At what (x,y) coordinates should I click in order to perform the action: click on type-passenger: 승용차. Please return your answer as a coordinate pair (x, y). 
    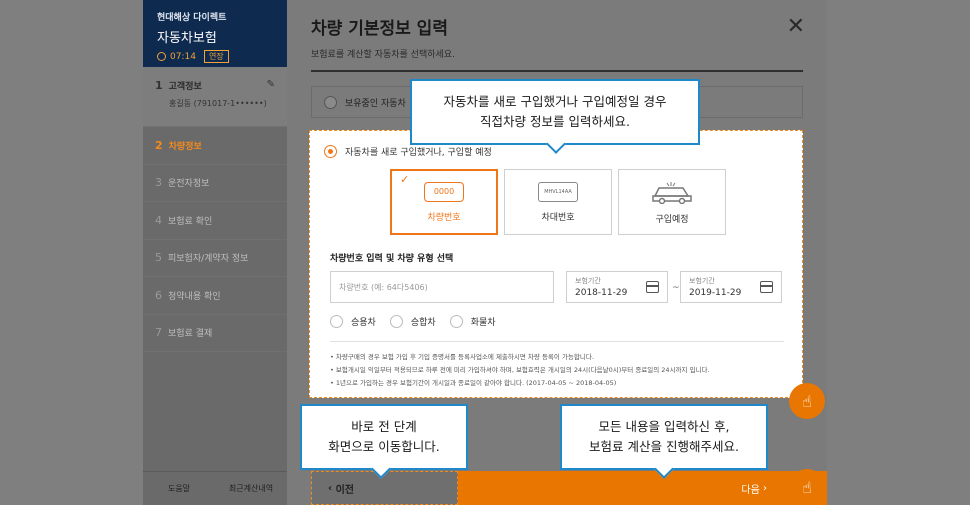
    Looking at the image, I should click on (353, 321).